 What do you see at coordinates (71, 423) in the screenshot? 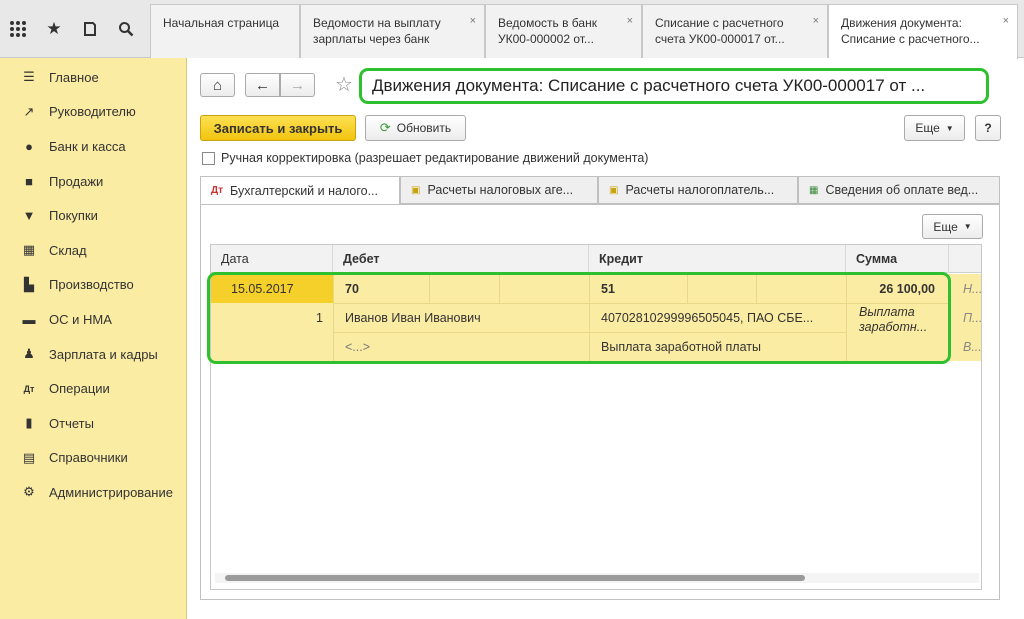
I see `sidebar-item-label: Отчеты` at bounding box center [71, 423].